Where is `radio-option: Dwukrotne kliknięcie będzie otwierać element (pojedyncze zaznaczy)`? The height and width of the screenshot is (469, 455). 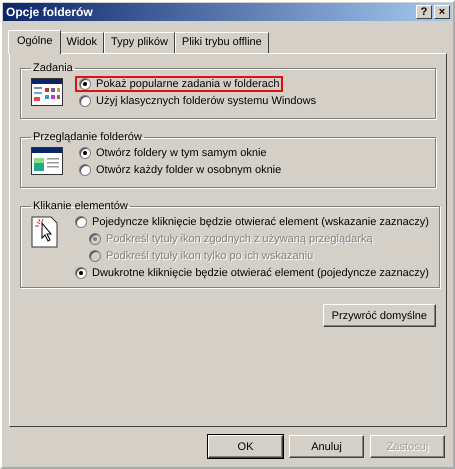 radio-option: Dwukrotne kliknięcie będzie otwierać element (pojedyncze zaznaczy) is located at coordinates (252, 273).